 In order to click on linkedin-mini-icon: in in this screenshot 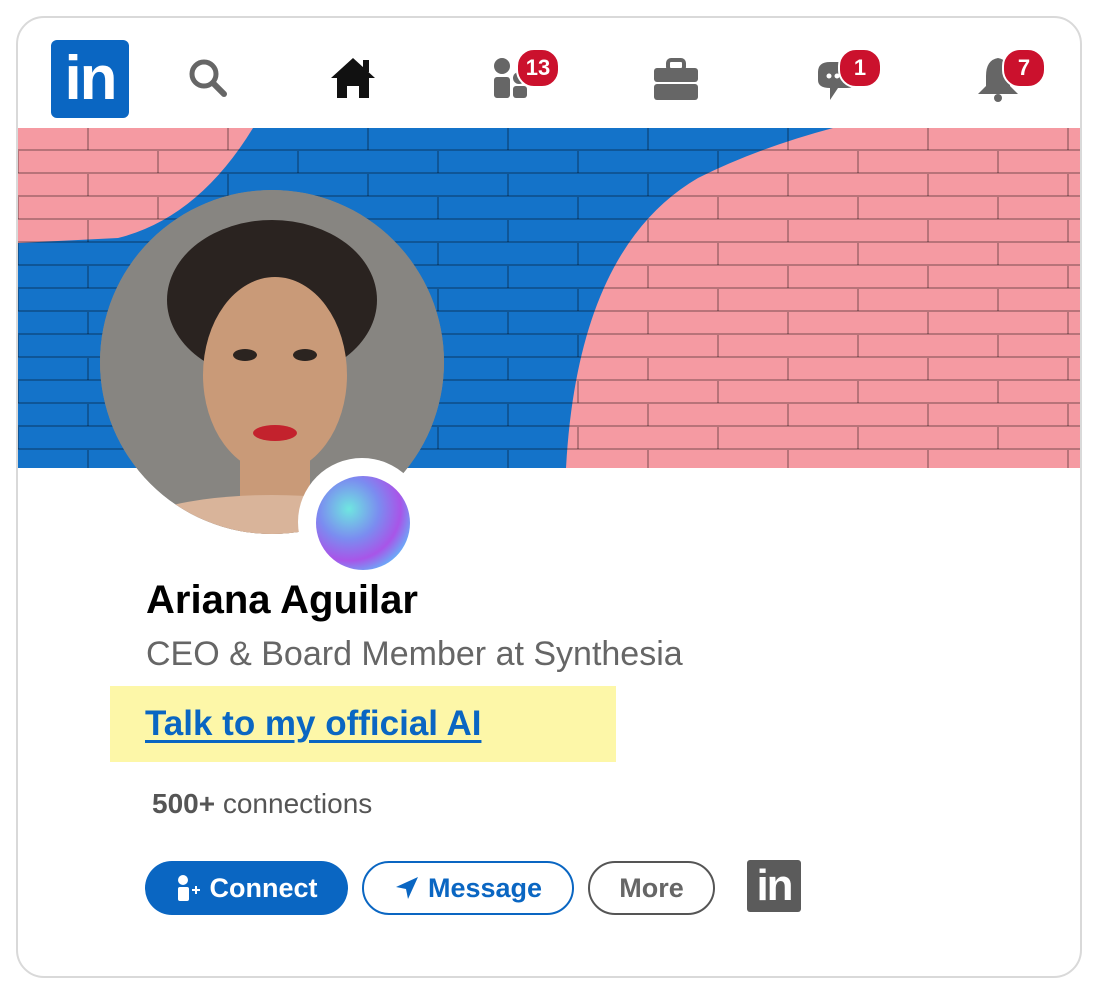, I will do `click(774, 886)`.